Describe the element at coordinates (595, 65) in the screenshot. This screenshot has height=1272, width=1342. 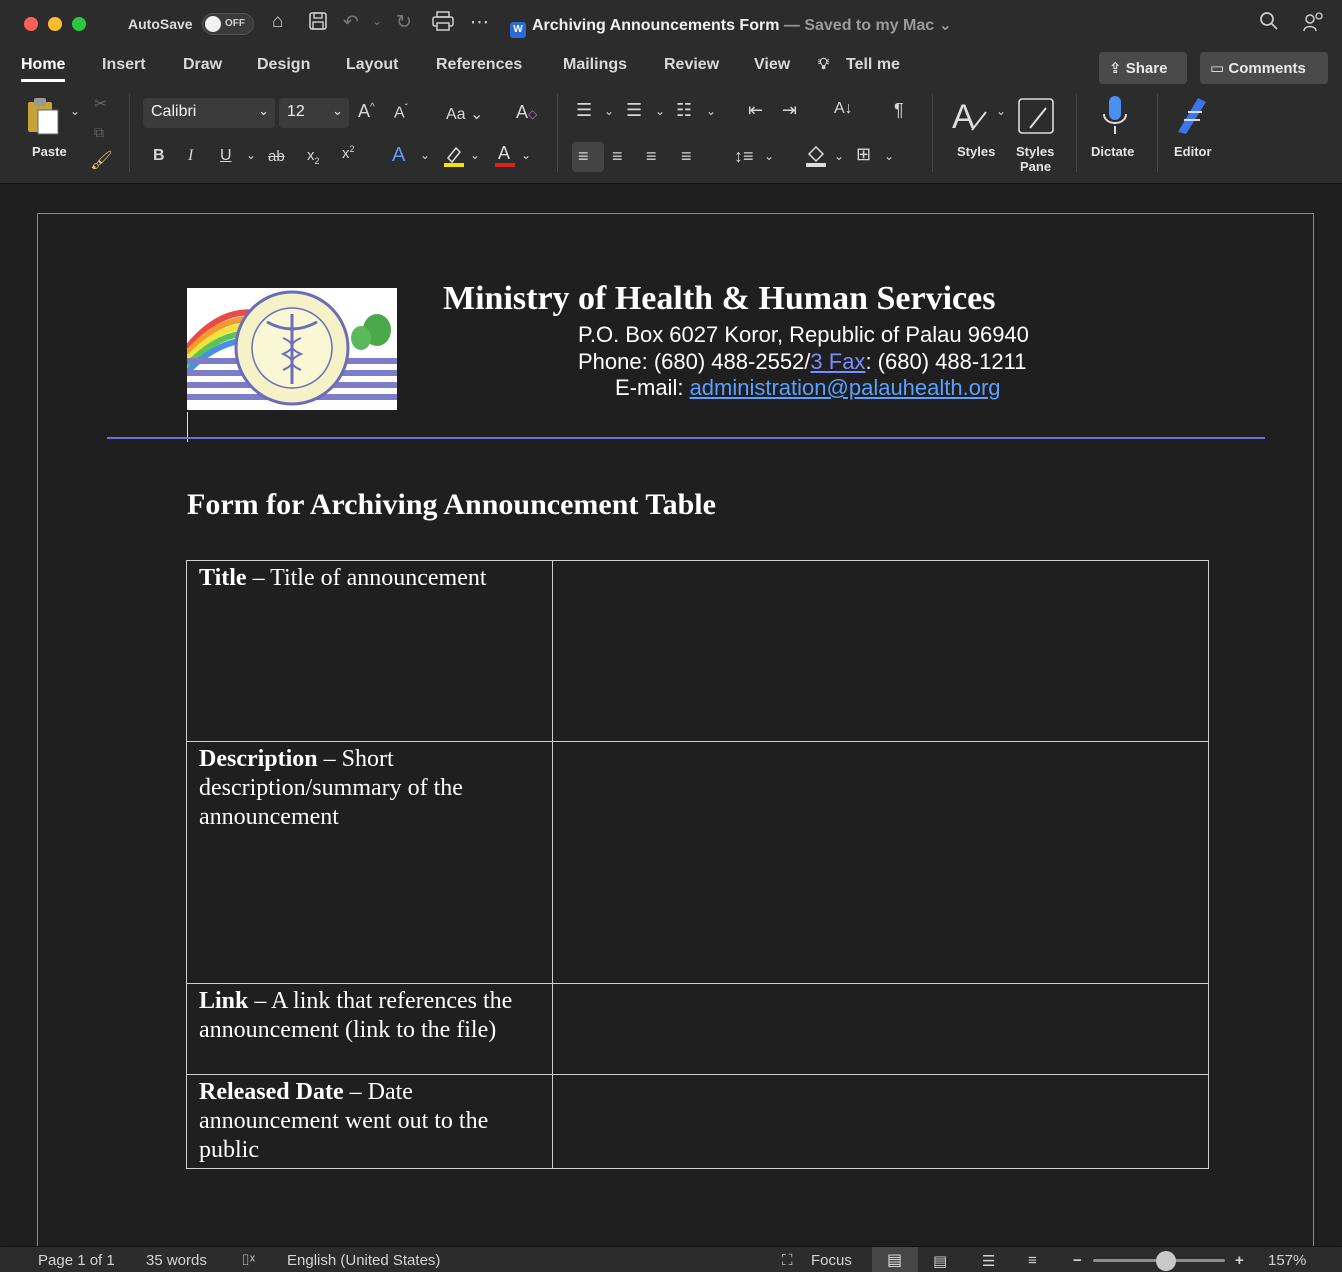
I see `tab-mailings: Mailings` at that location.